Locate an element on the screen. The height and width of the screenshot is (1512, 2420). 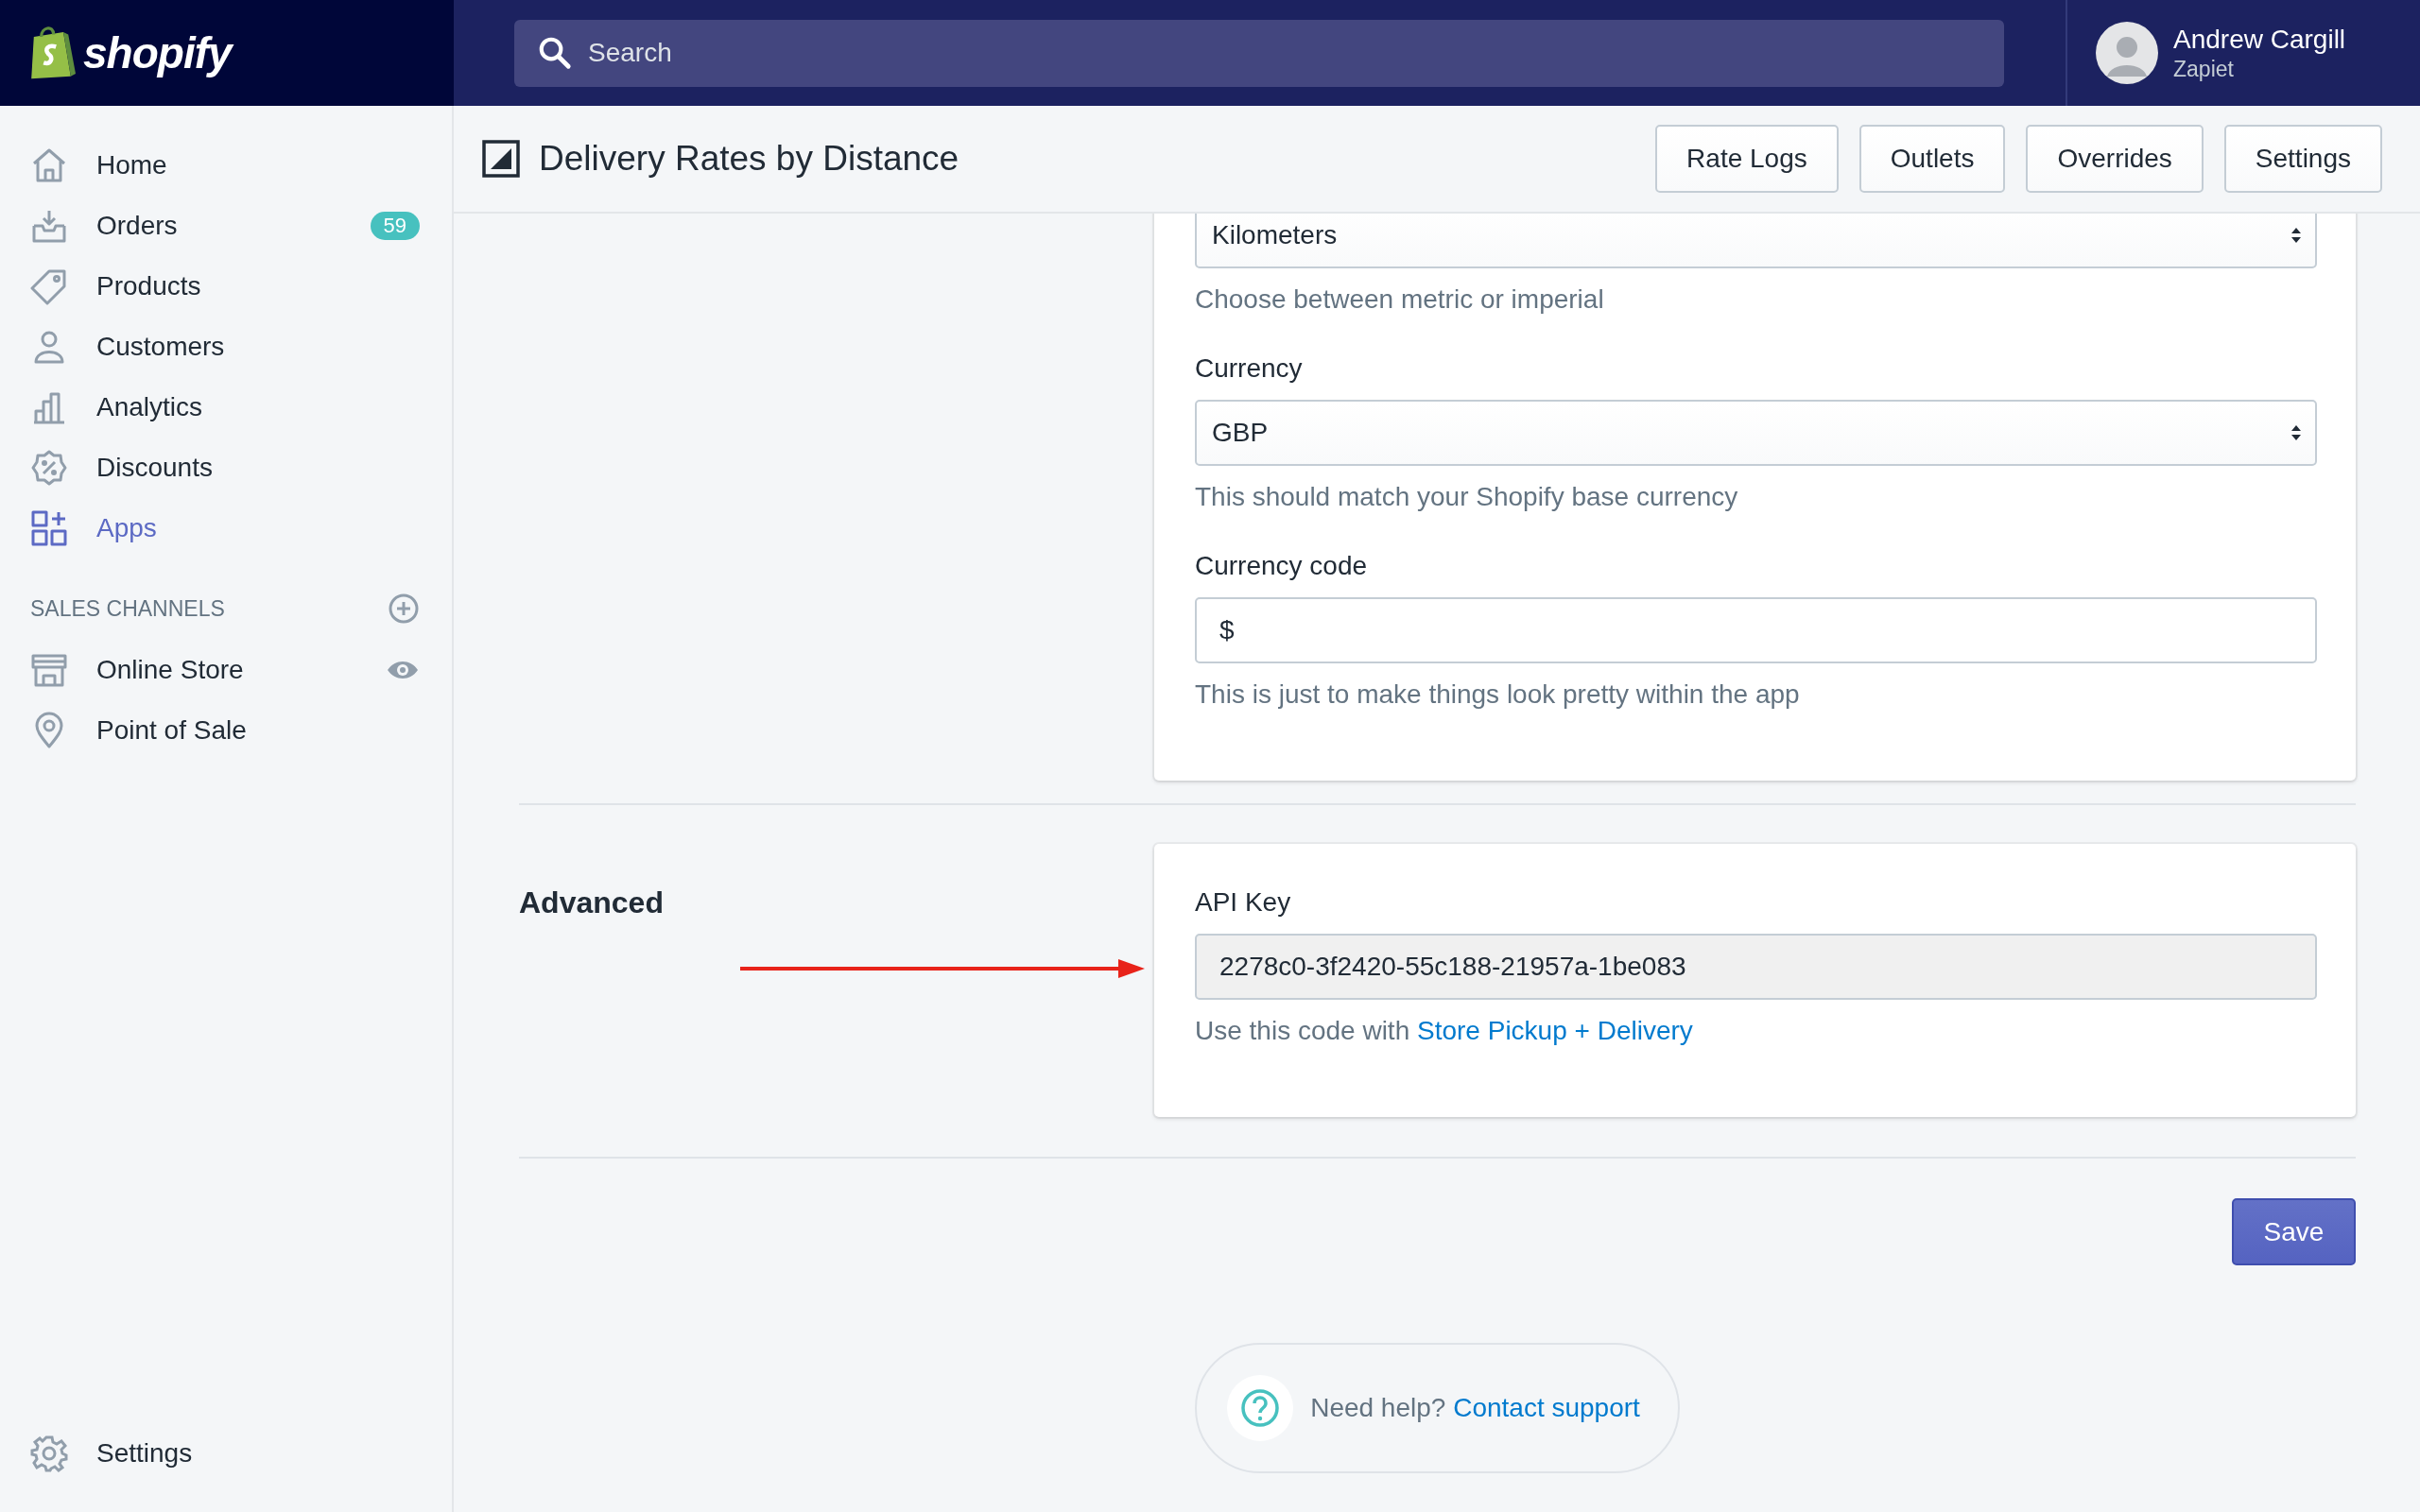
text-field: $ is located at coordinates (1756, 630).